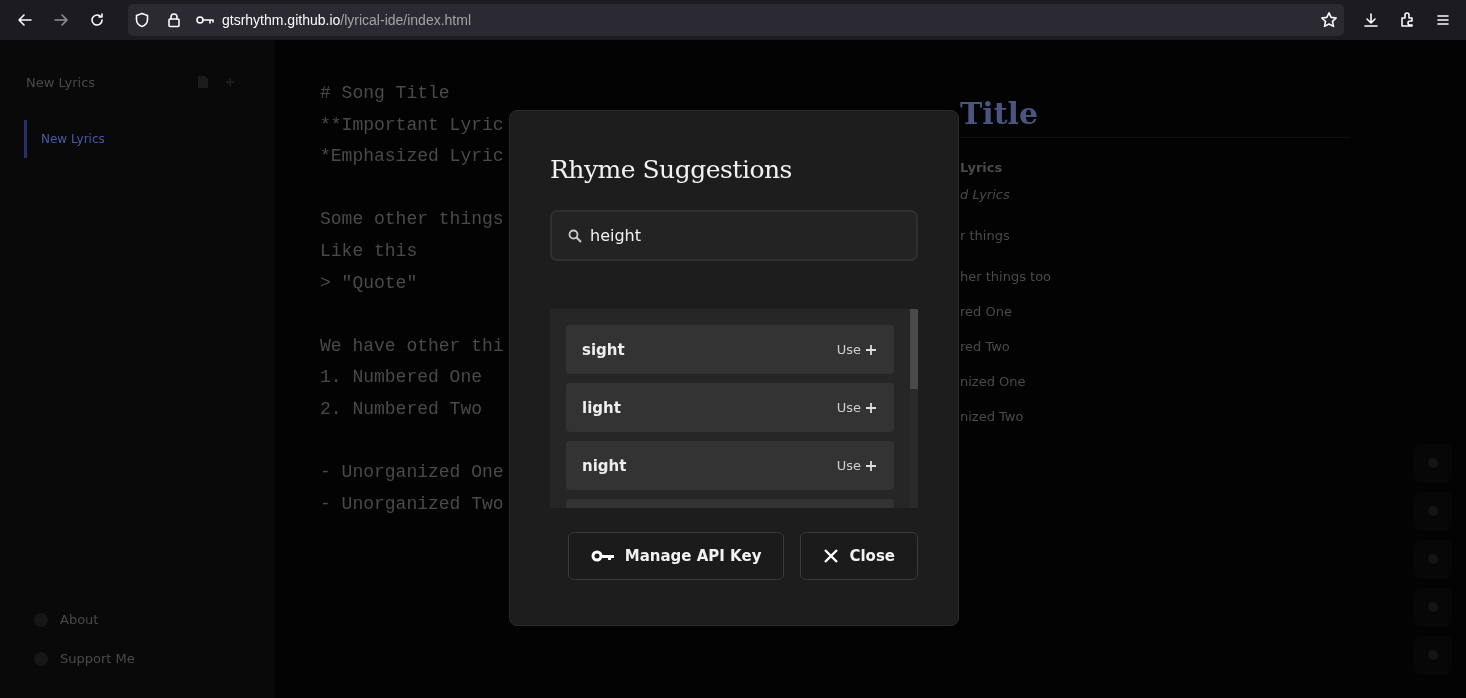 Image resolution: width=1466 pixels, height=698 pixels. What do you see at coordinates (412, 504) in the screenshot?
I see `editor-line: - Unorganized Two` at bounding box center [412, 504].